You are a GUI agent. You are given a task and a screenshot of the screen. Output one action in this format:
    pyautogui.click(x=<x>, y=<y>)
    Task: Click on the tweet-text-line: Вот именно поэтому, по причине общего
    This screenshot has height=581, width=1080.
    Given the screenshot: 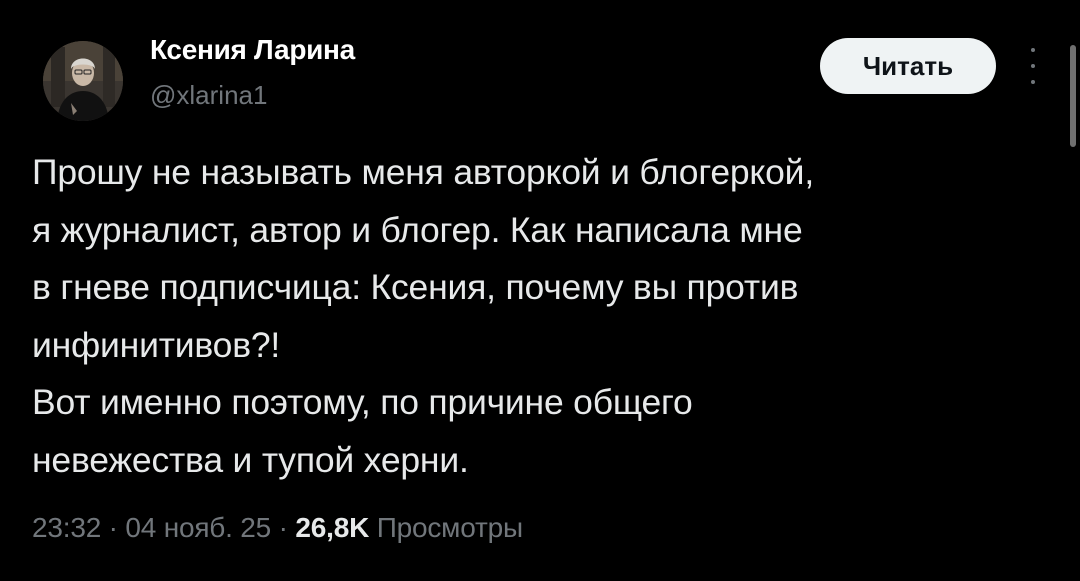 What is the action you would take?
    pyautogui.click(x=362, y=402)
    